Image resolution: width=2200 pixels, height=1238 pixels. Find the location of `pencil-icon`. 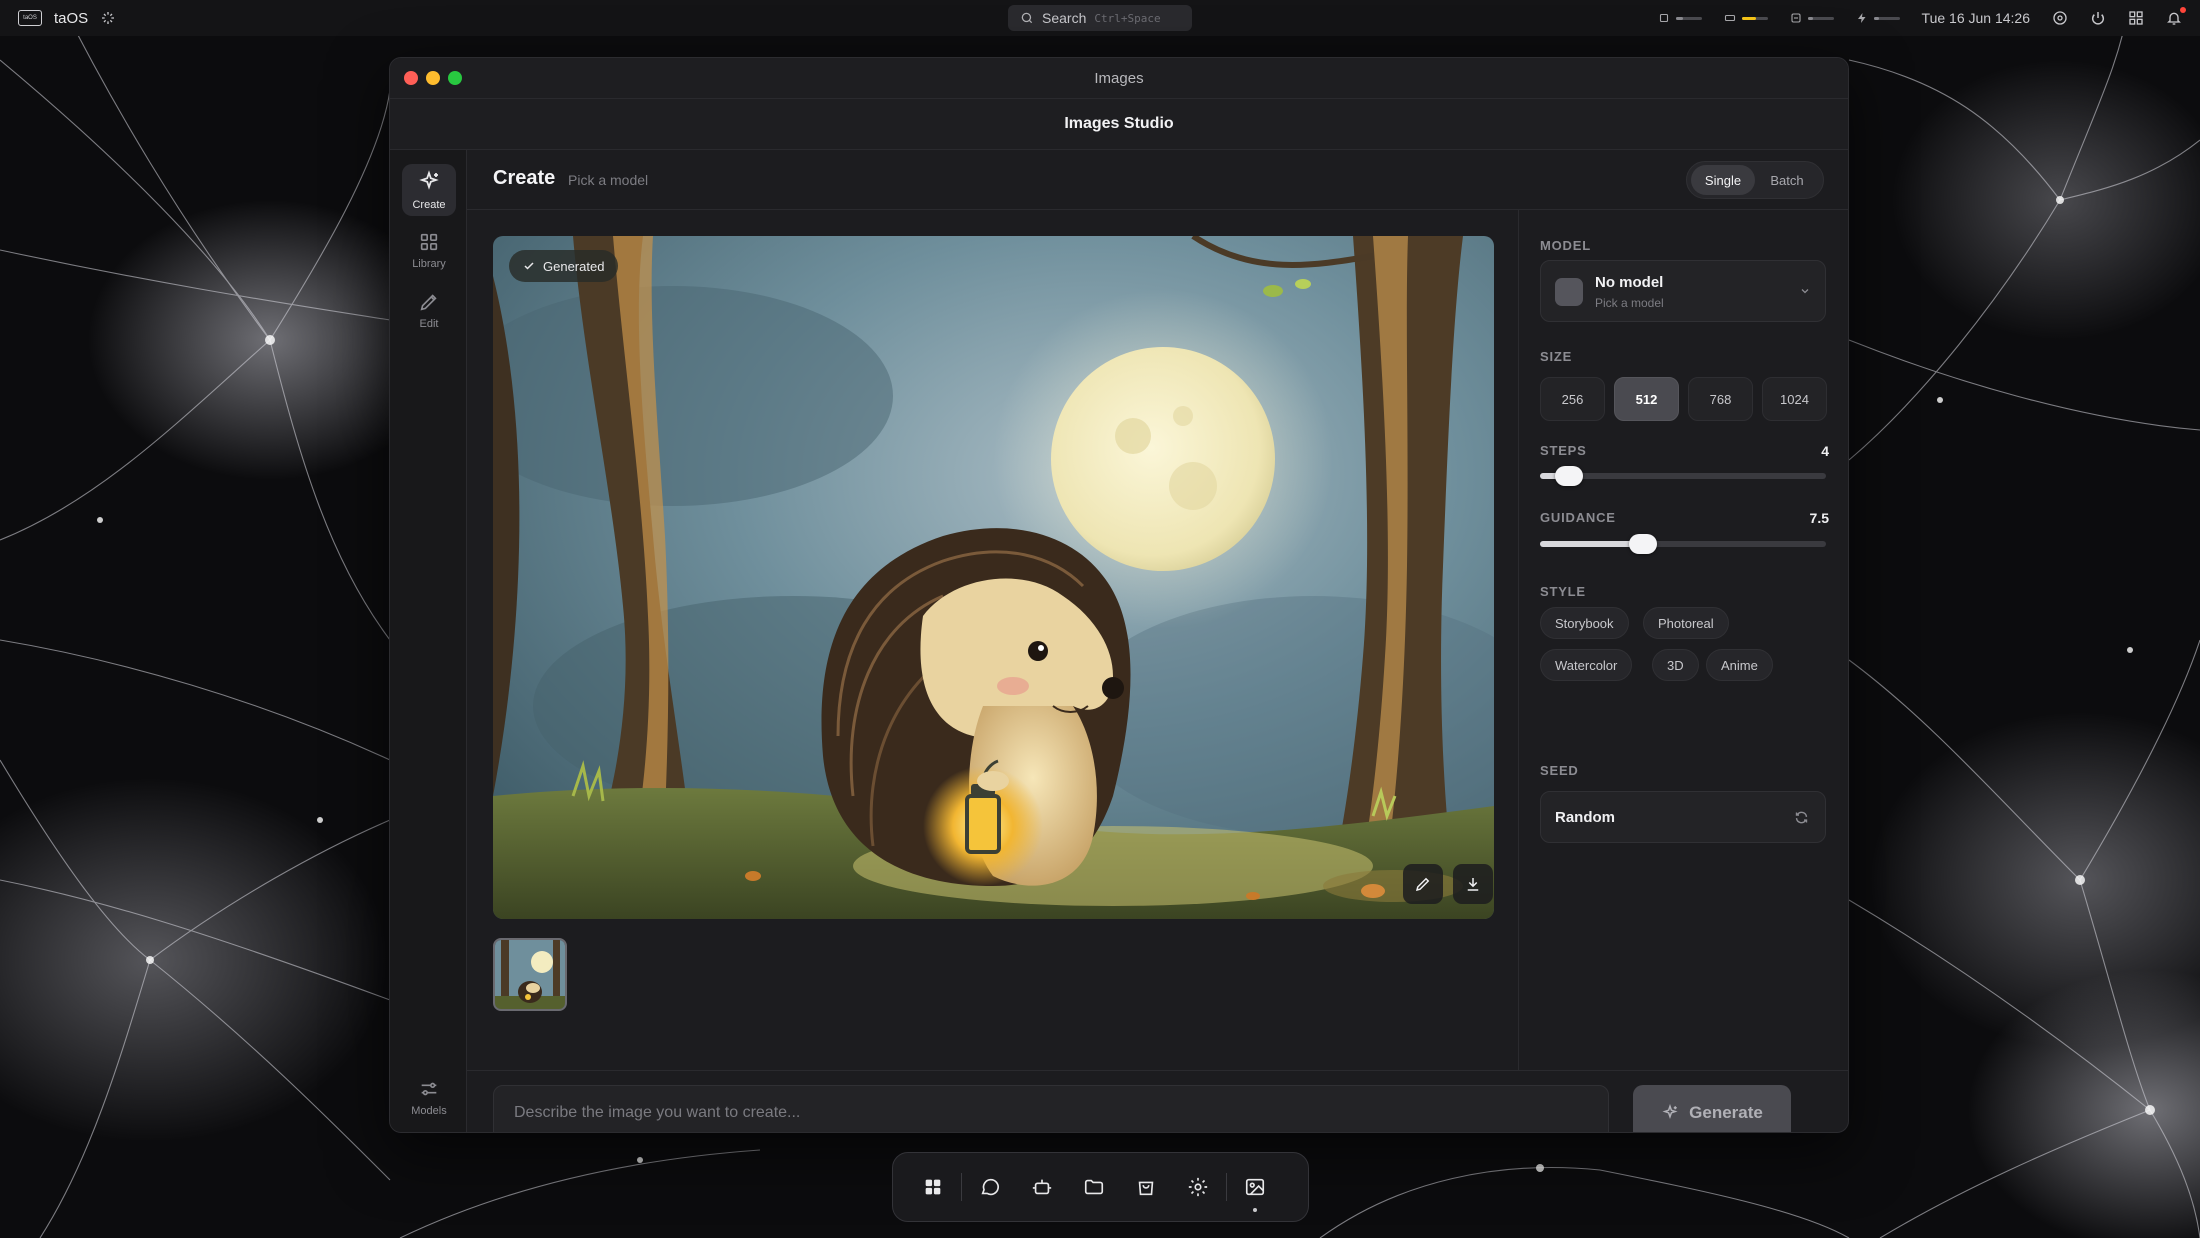

pencil-icon is located at coordinates (1422, 884).